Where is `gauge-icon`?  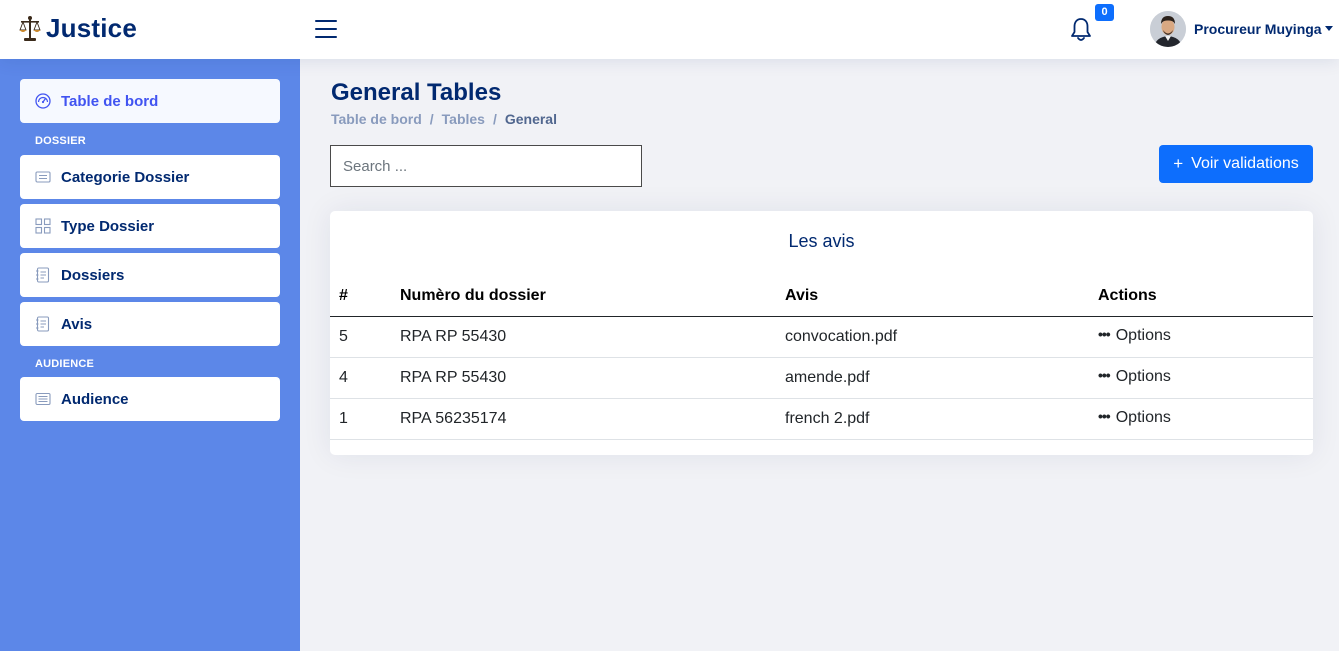 gauge-icon is located at coordinates (43, 101).